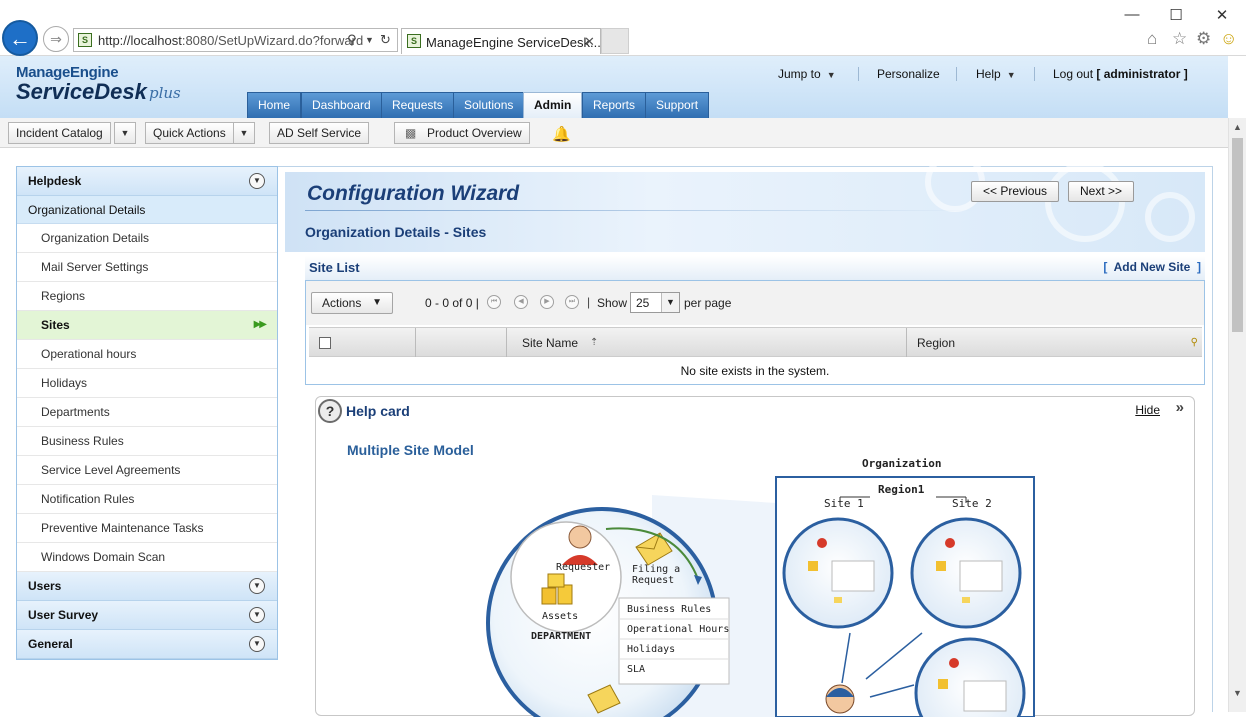 This screenshot has height=717, width=1246. What do you see at coordinates (1120, 74) in the screenshot?
I see `logout-link: Log out [ administrator ]` at bounding box center [1120, 74].